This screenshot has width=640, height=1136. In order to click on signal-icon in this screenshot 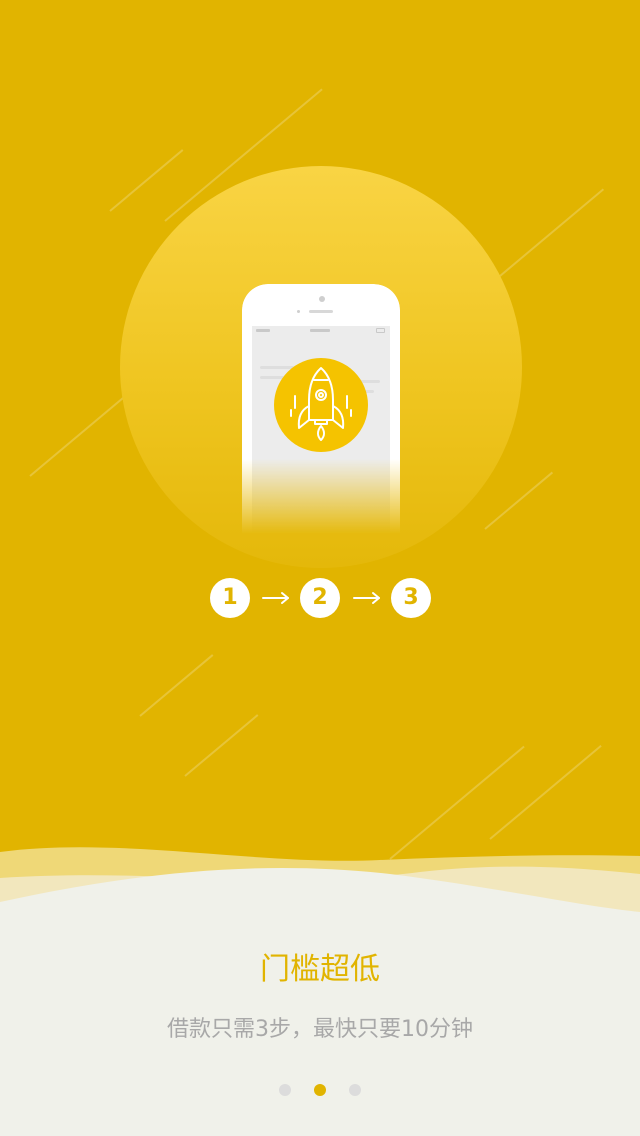, I will do `click(263, 330)`.